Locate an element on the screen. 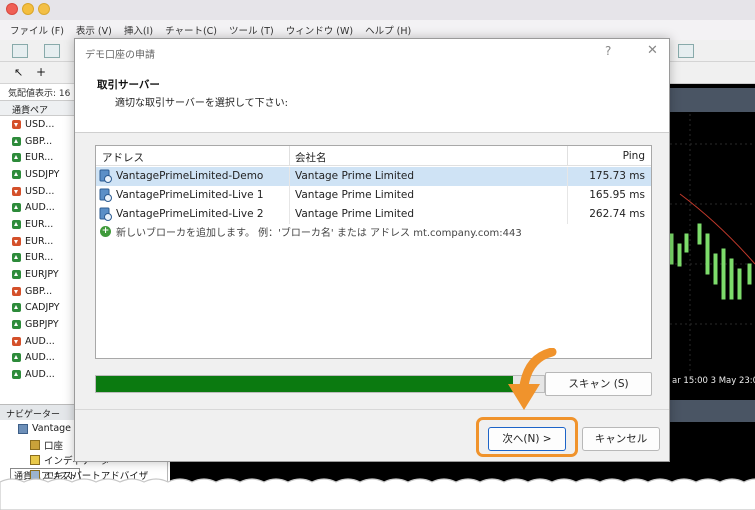  section-subheading: 適切な取引サーバーを選択して下さい: is located at coordinates (201, 103).